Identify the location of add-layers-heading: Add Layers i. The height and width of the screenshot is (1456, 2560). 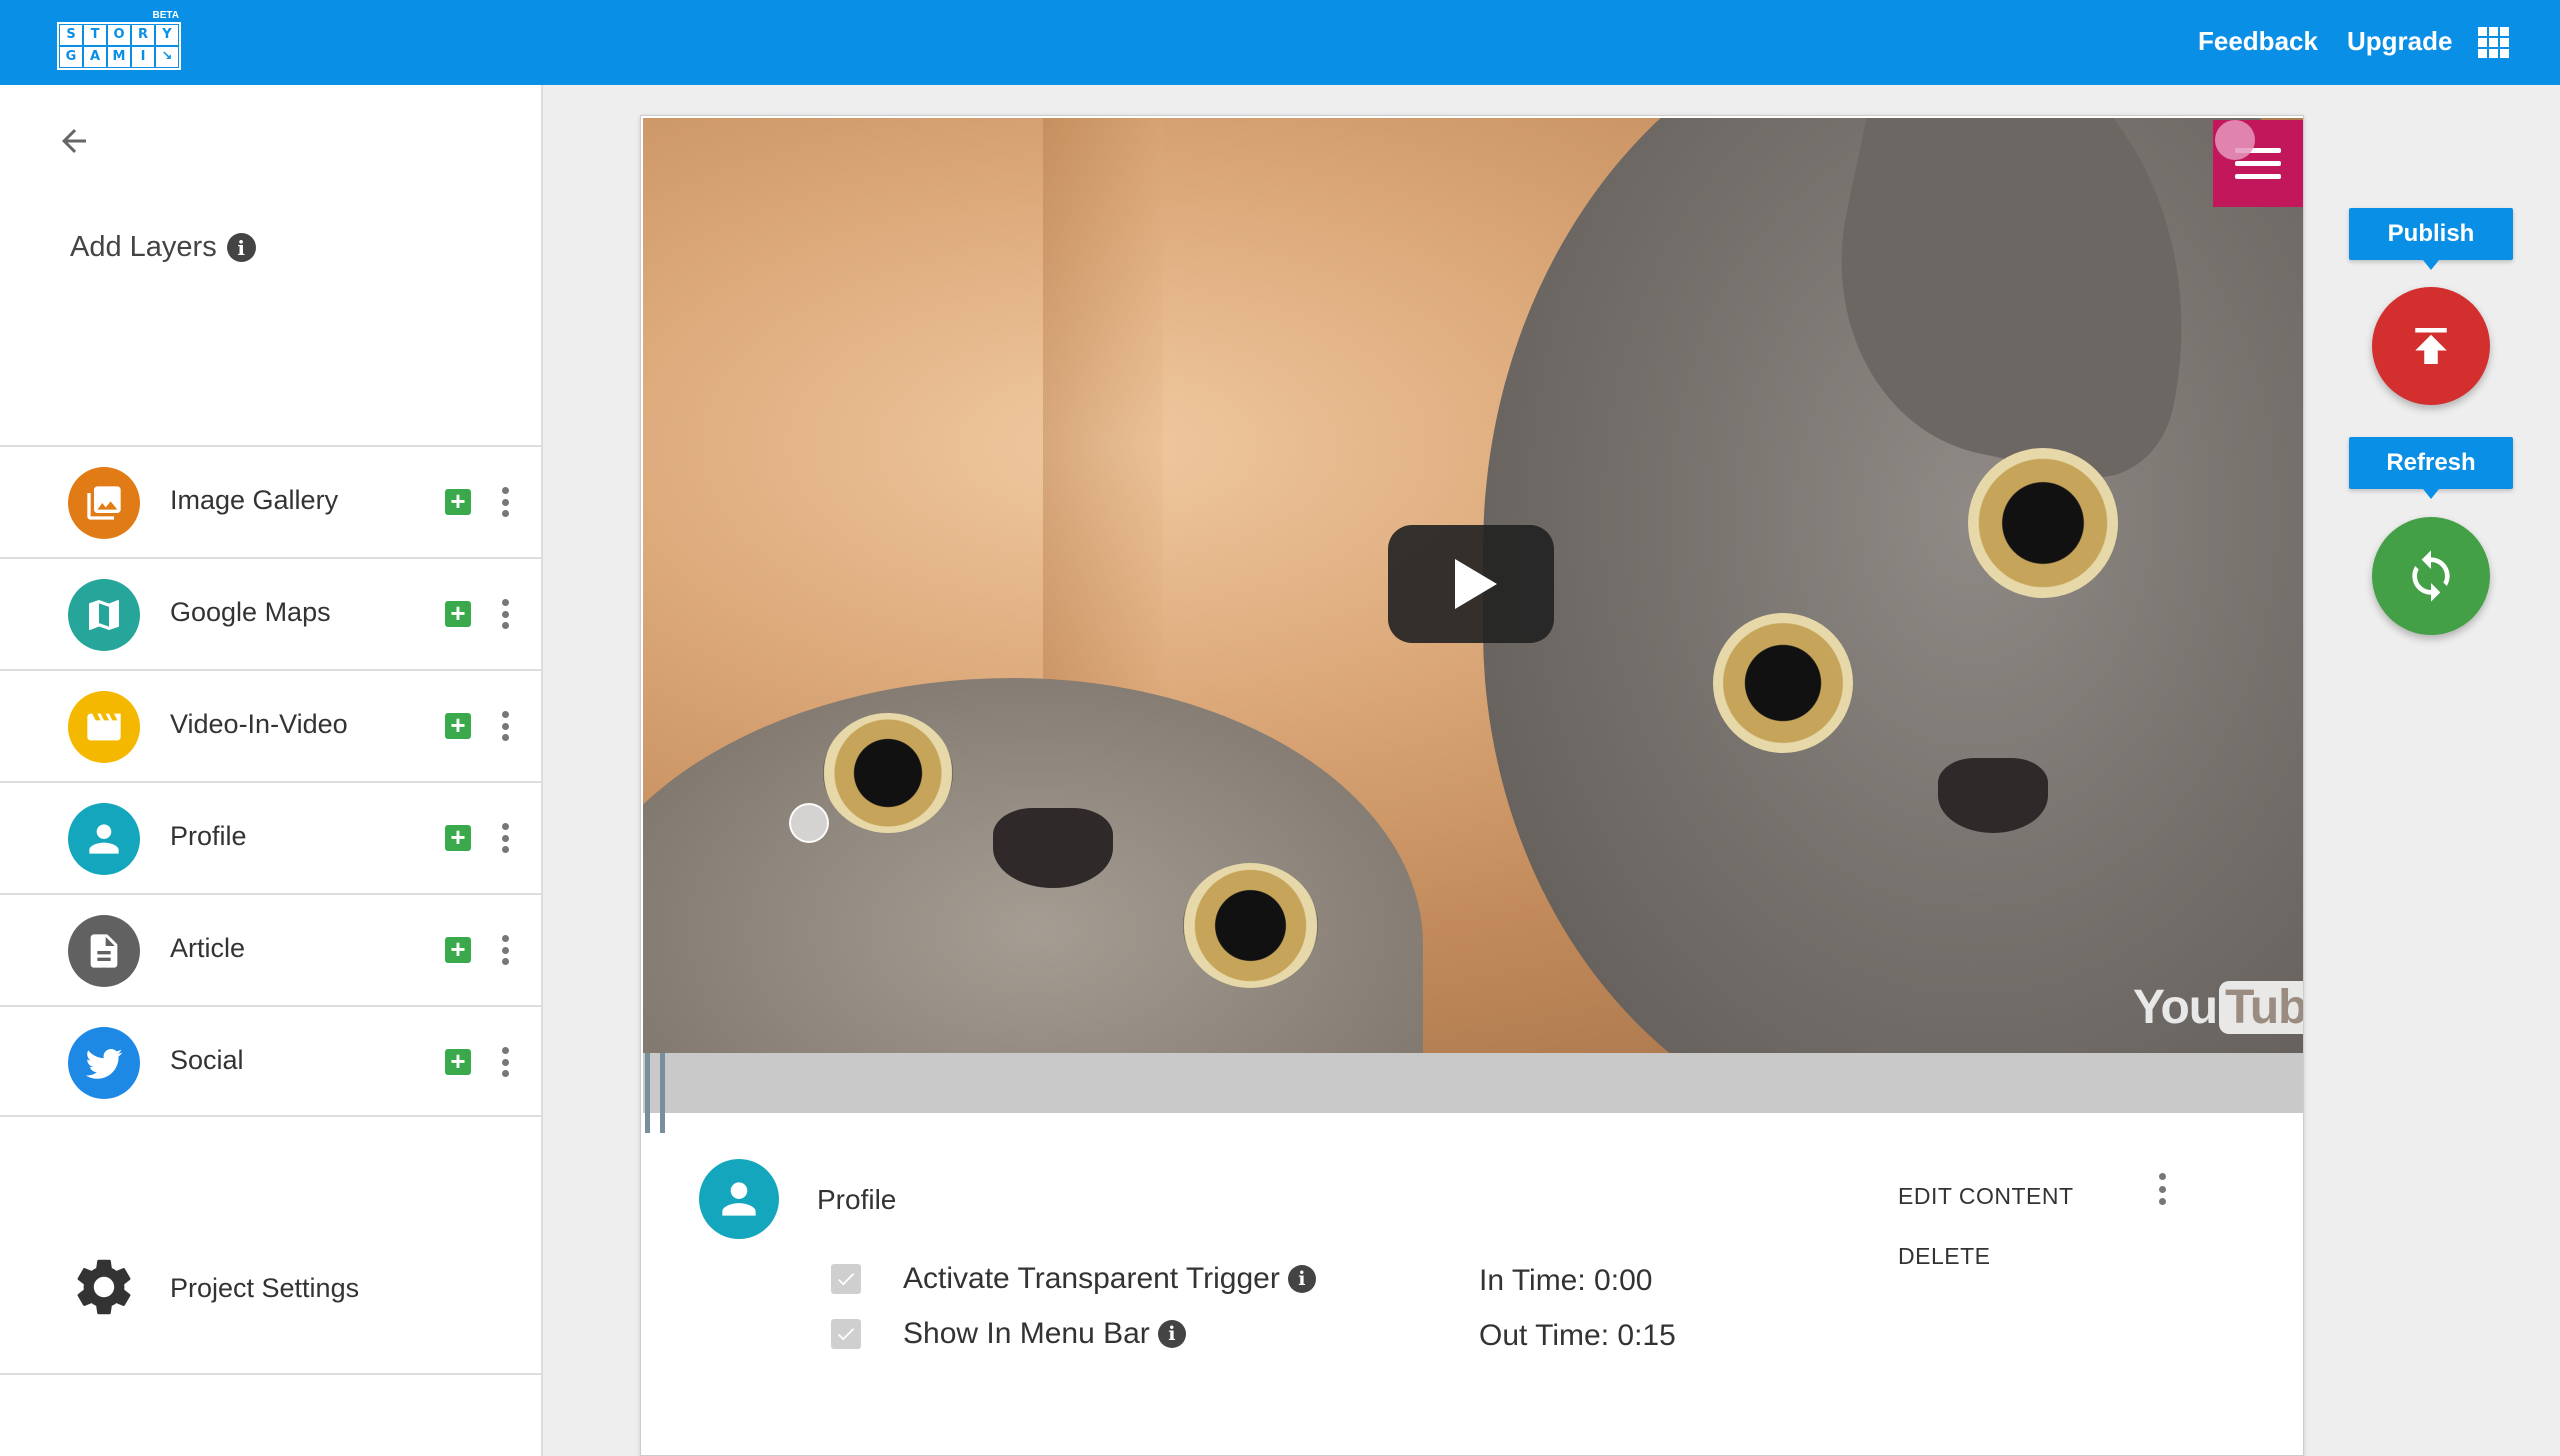
(163, 247).